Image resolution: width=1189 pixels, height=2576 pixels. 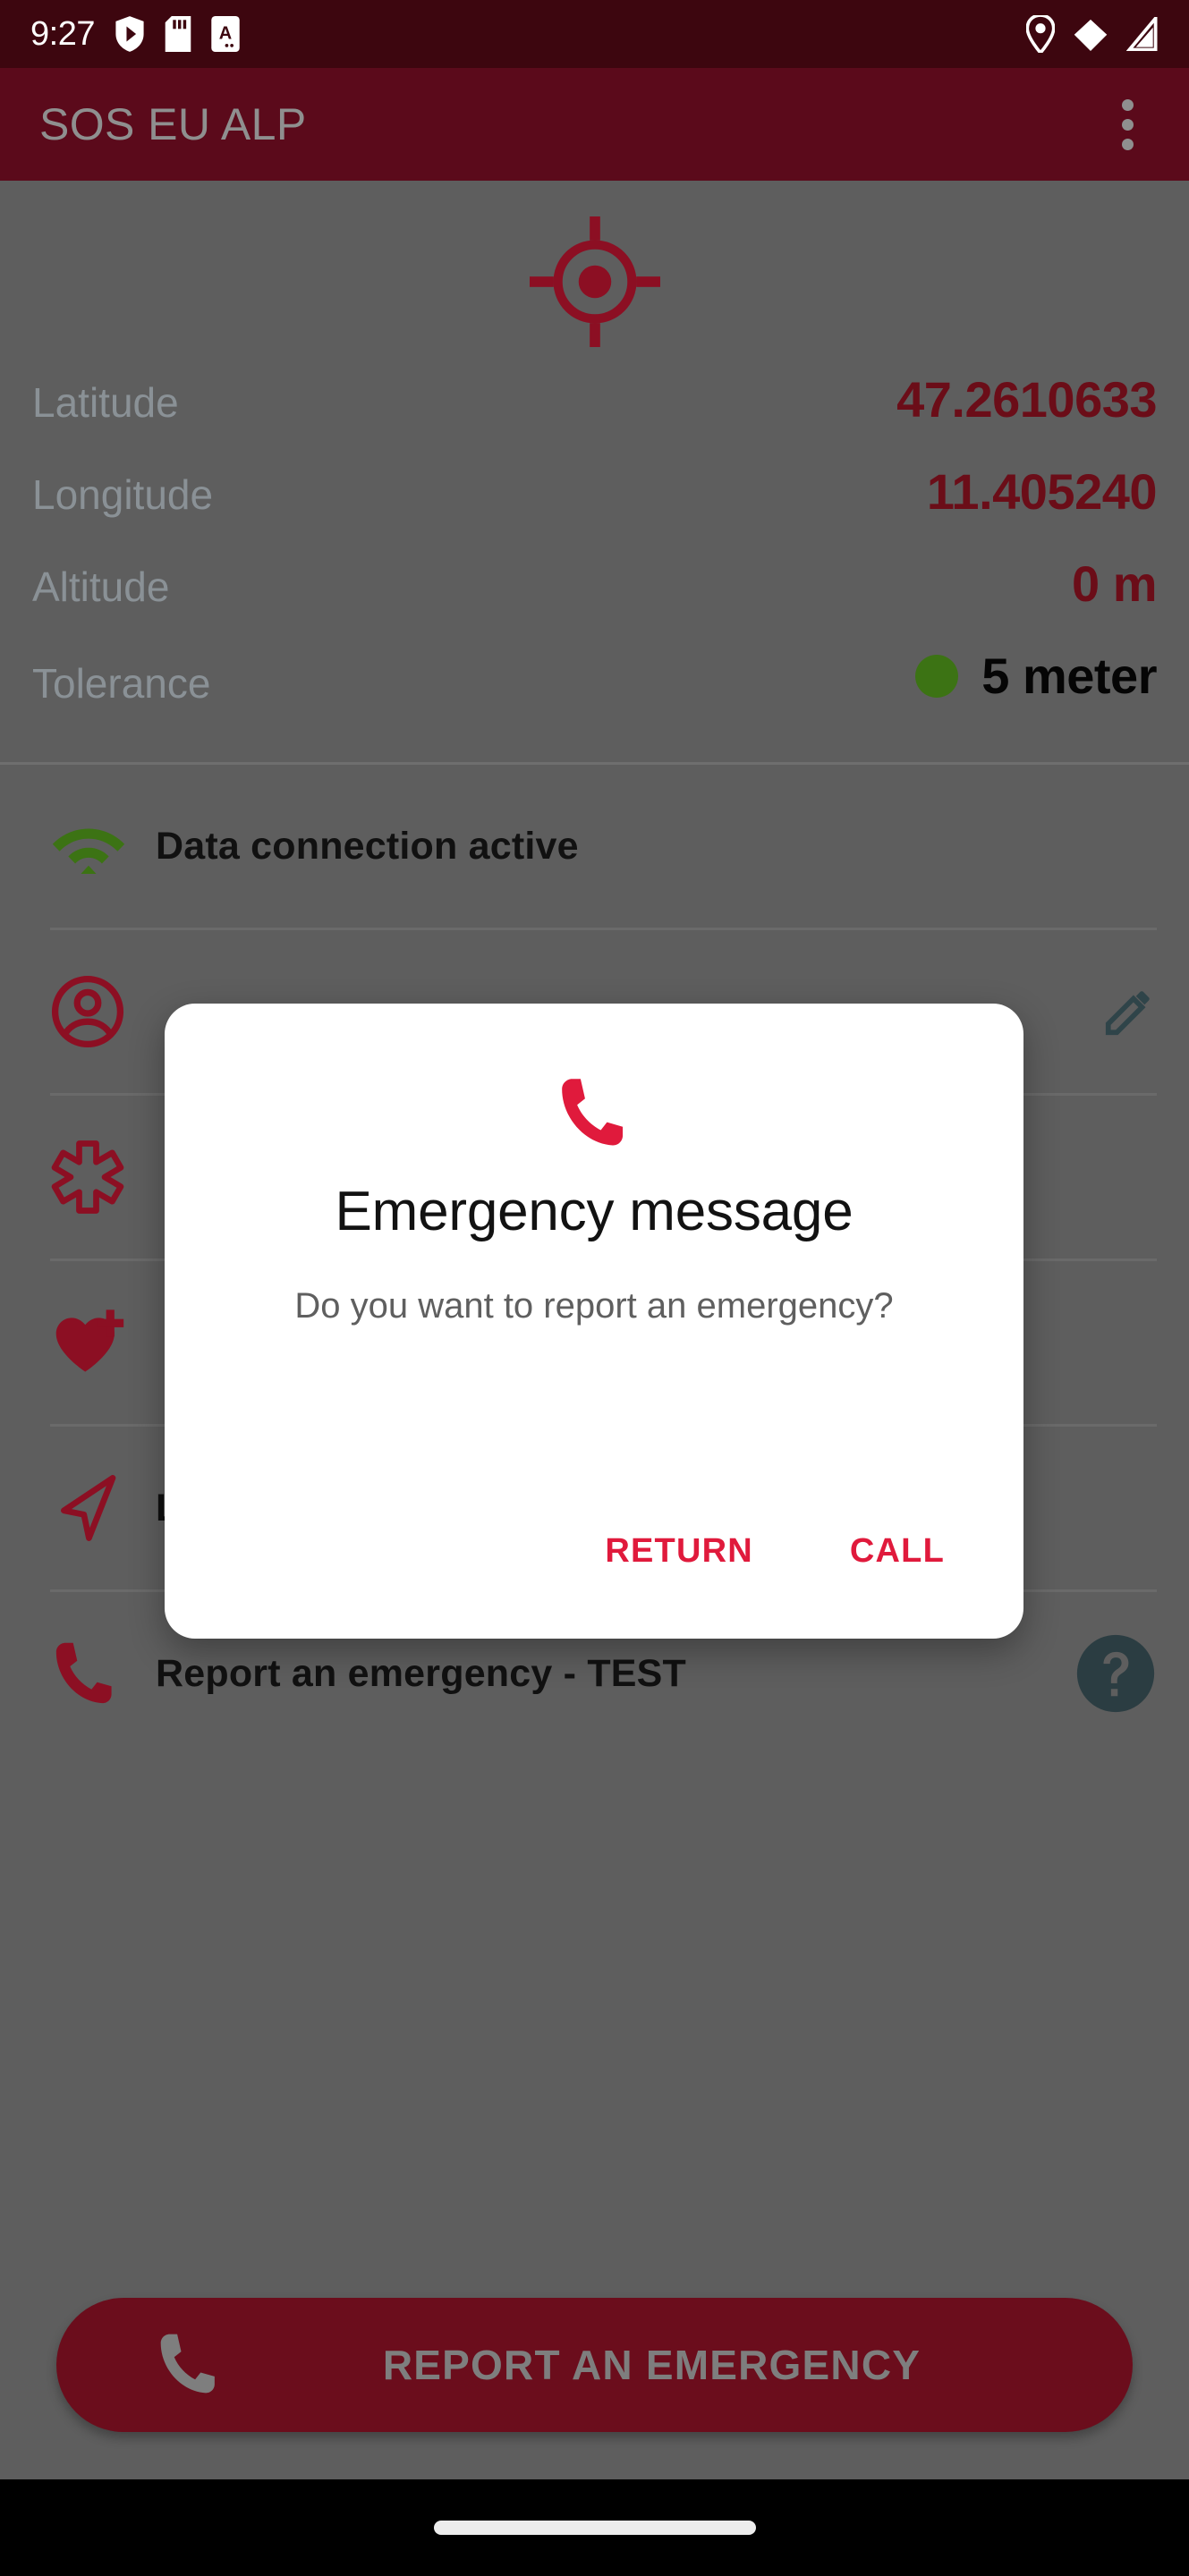 What do you see at coordinates (1142, 34) in the screenshot?
I see `cellular-signal-icon` at bounding box center [1142, 34].